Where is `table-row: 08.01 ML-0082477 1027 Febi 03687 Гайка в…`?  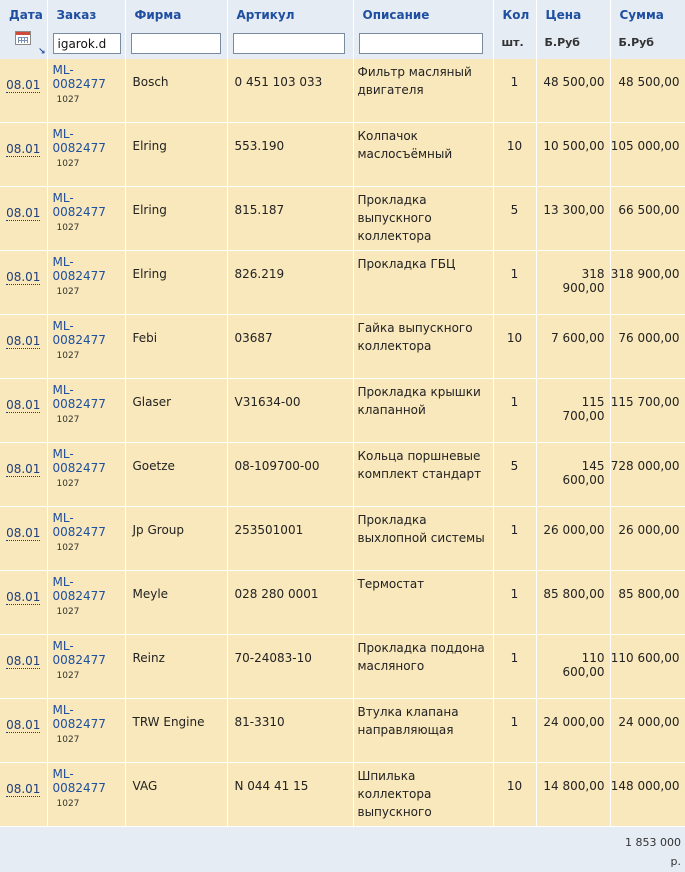 table-row: 08.01 ML-0082477 1027 Febi 03687 Гайка в… is located at coordinates (342, 347).